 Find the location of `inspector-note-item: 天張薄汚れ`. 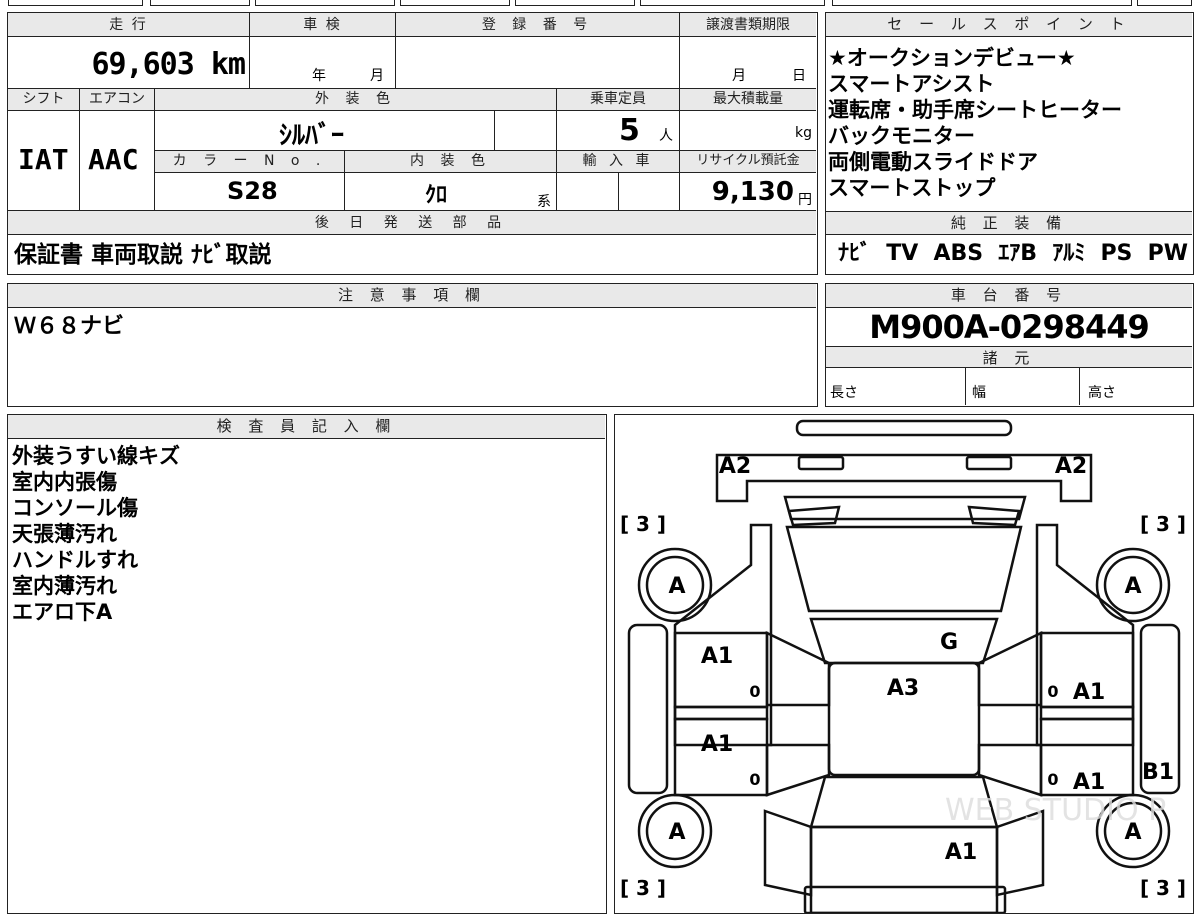

inspector-note-item: 天張薄汚れ is located at coordinates (64, 534).